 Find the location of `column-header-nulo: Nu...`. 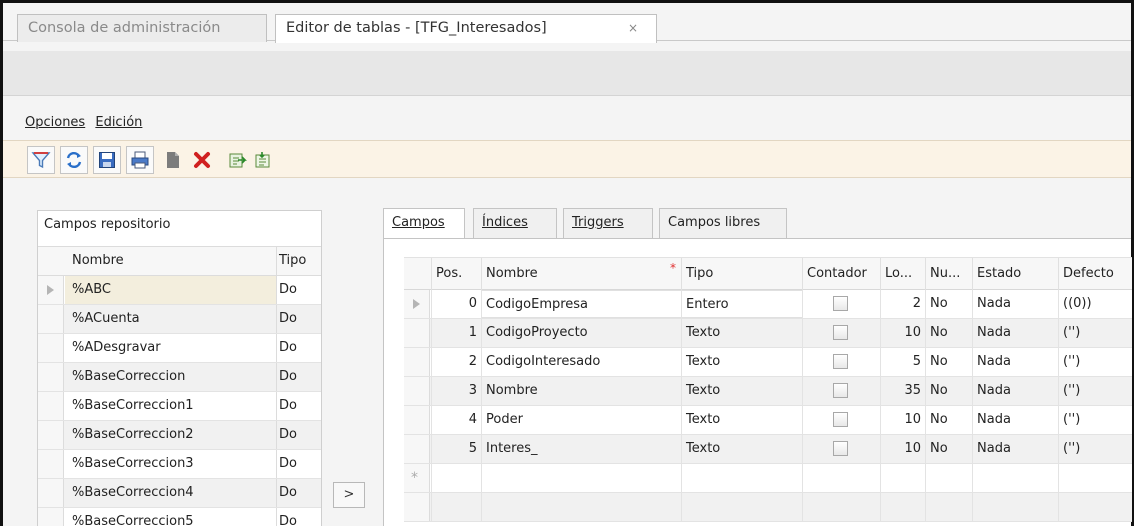

column-header-nulo: Nu... is located at coordinates (948, 274).